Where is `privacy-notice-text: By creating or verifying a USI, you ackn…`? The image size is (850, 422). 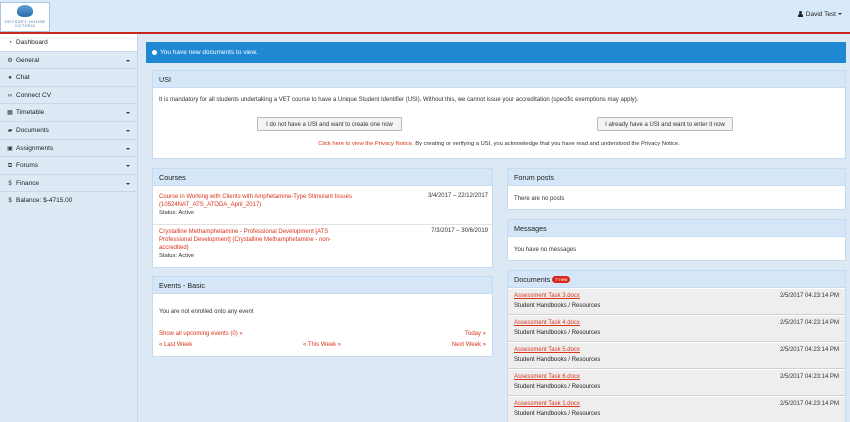
privacy-notice-text: By creating or verifying a USI, you ackn… is located at coordinates (546, 144).